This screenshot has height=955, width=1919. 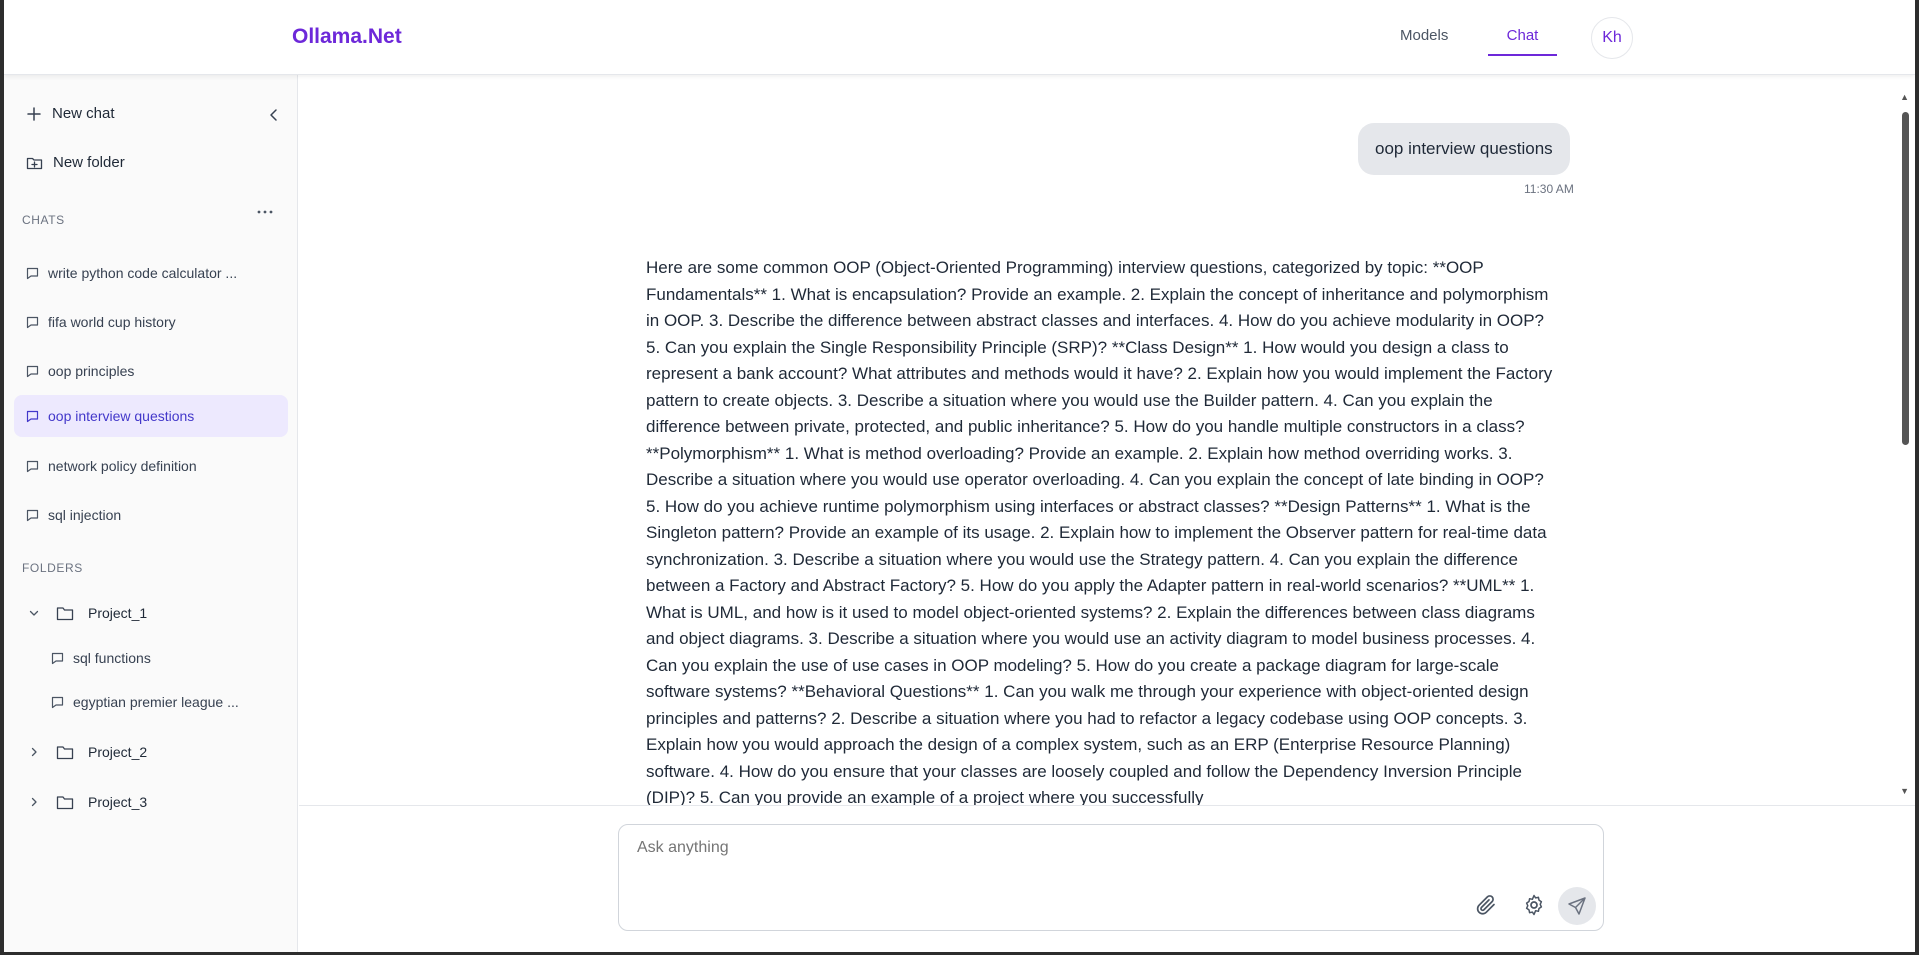 I want to click on chats-more-button, so click(x=265, y=212).